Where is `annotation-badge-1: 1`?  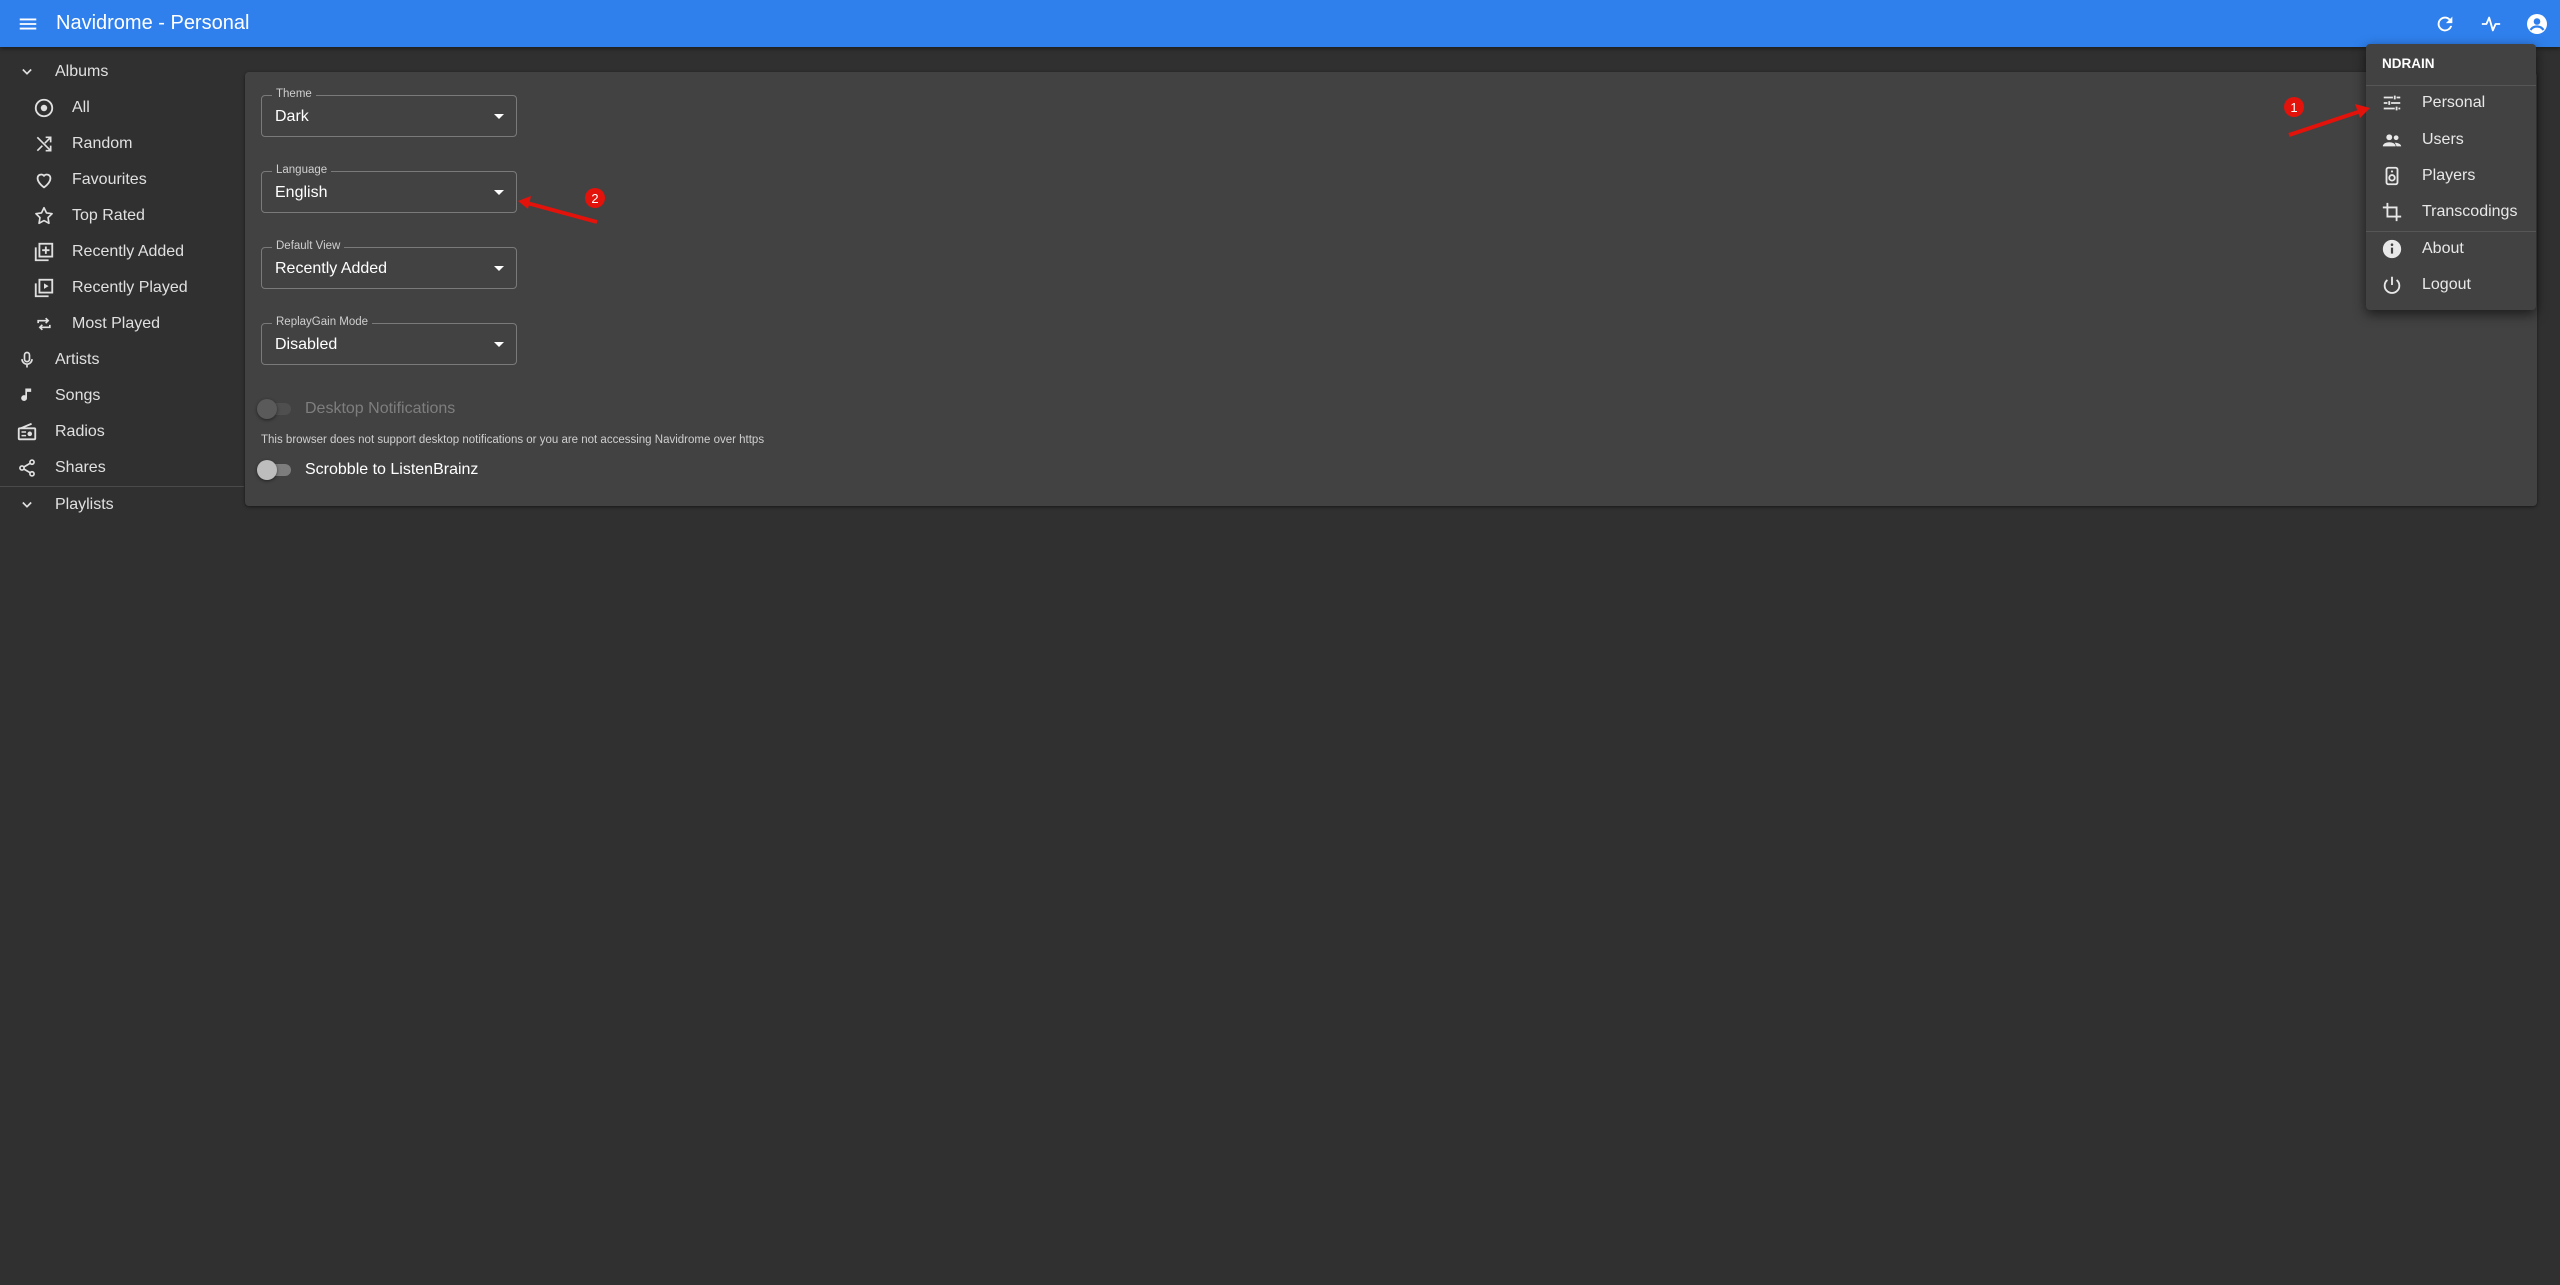
annotation-badge-1: 1 is located at coordinates (2294, 107).